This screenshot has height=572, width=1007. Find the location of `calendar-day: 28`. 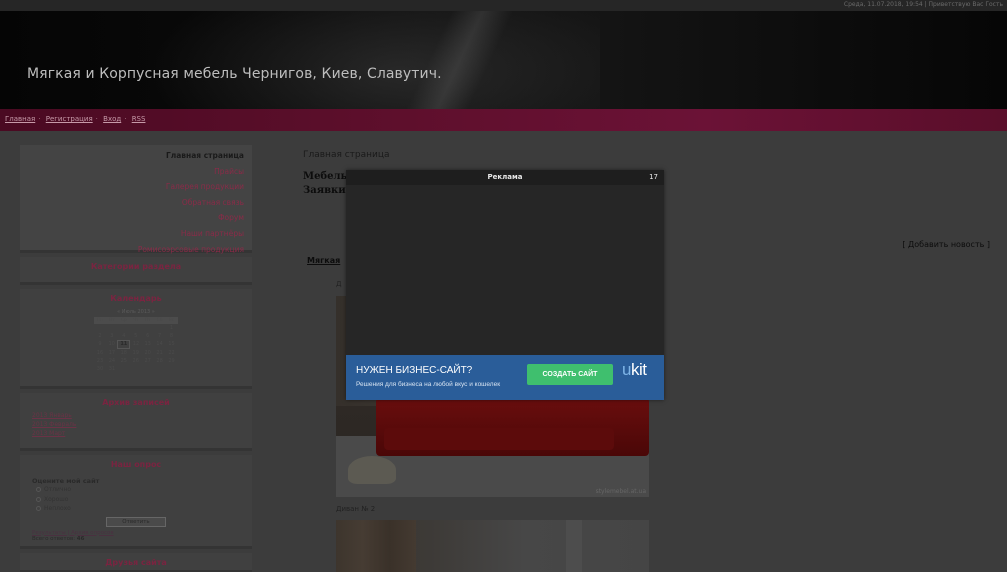

calendar-day: 28 is located at coordinates (160, 361).